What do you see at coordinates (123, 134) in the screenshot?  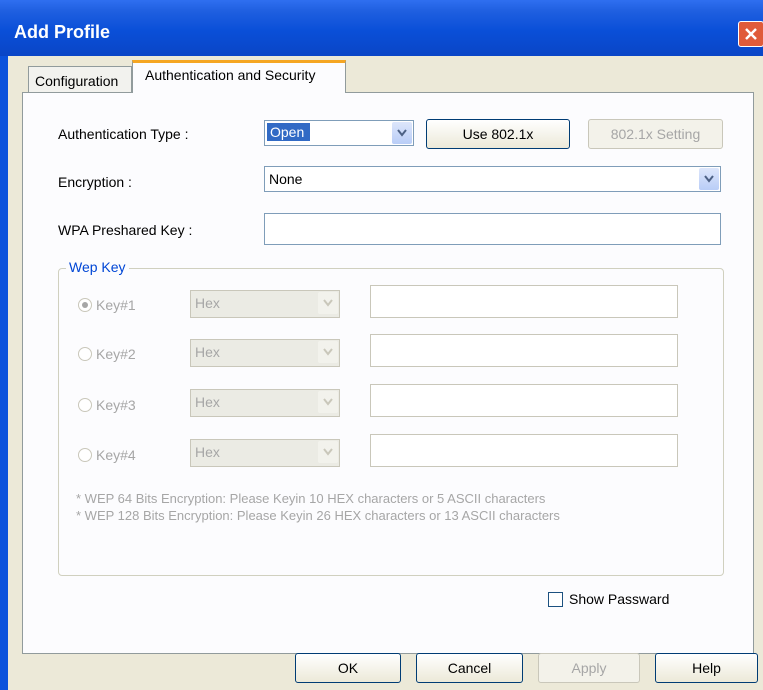 I see `authentication-type-label: Authentication Type :` at bounding box center [123, 134].